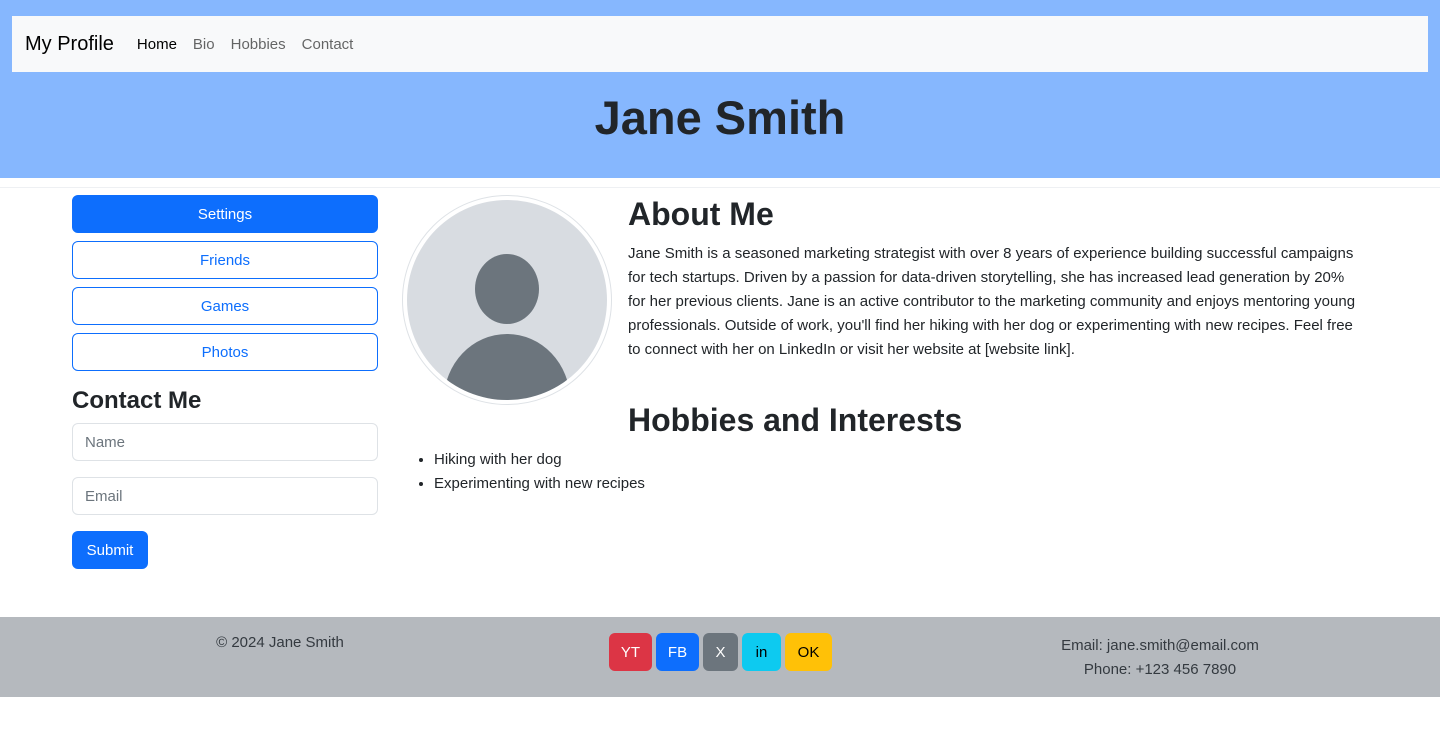 This screenshot has height=738, width=1440. What do you see at coordinates (225, 442) in the screenshot?
I see `name-input` at bounding box center [225, 442].